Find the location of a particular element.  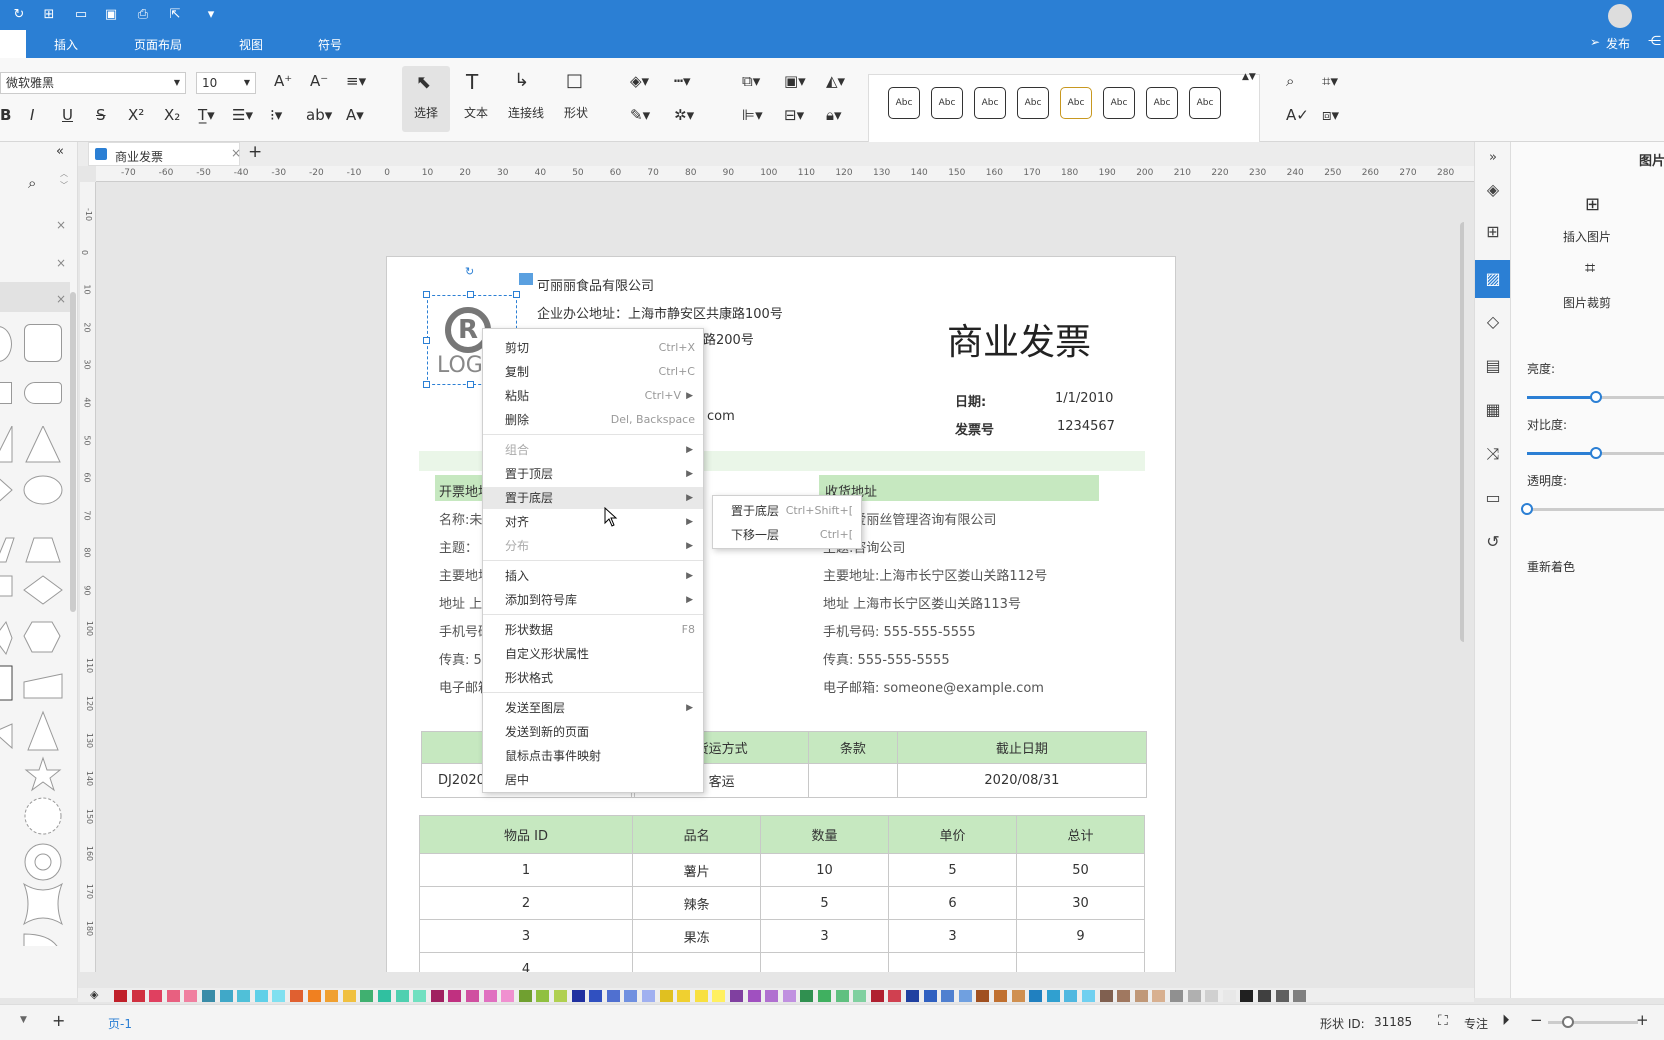

crop-image-icon: ⌗ is located at coordinates (1590, 268).